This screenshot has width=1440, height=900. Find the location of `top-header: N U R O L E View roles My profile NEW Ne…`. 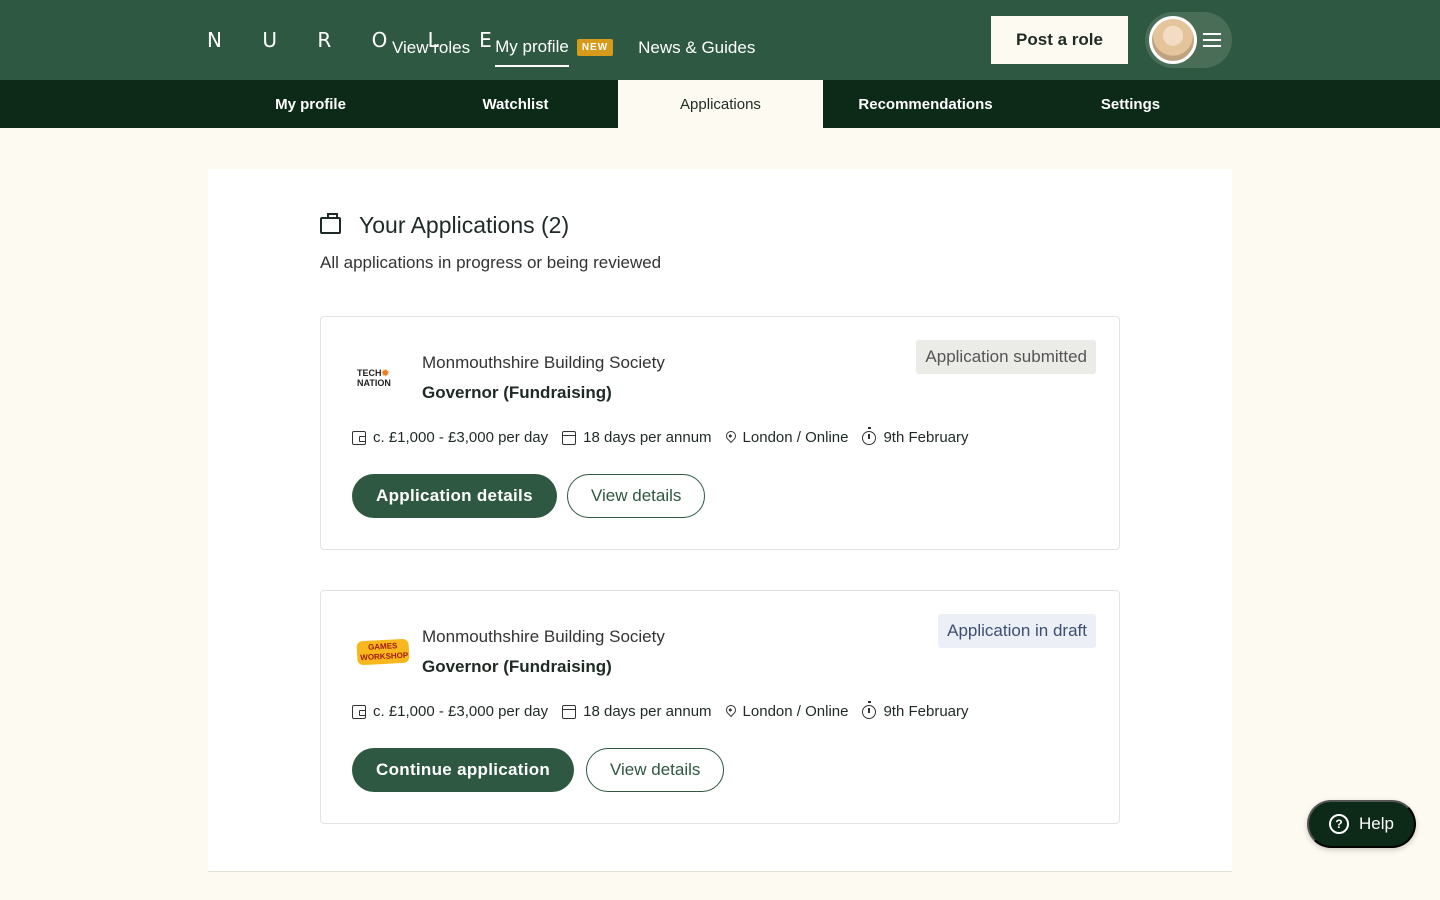

top-header: N U R O L E View roles My profile NEW Ne… is located at coordinates (720, 40).